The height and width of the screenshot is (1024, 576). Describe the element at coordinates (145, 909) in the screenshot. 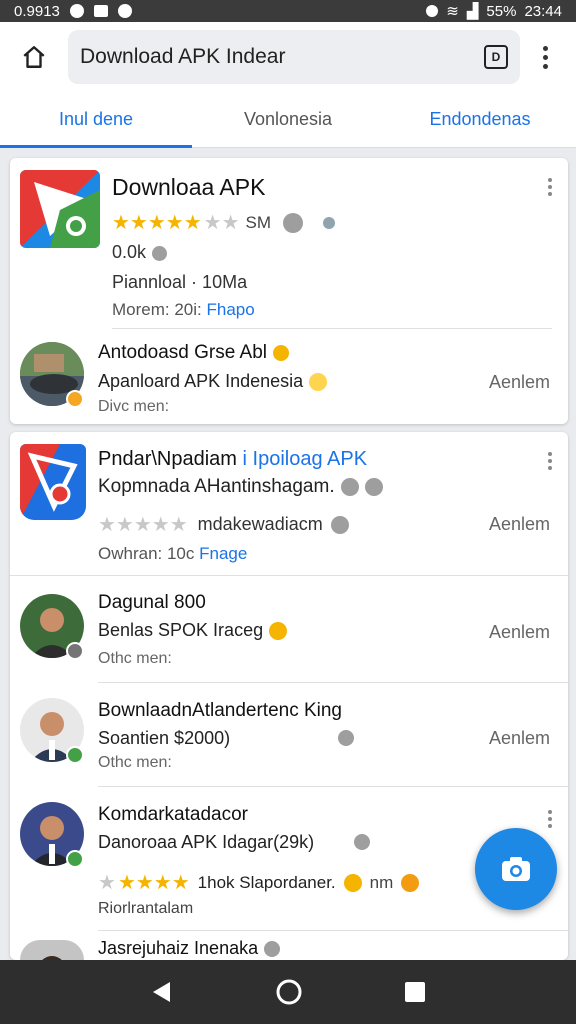

I see `row-more: Riorlrantalam` at that location.